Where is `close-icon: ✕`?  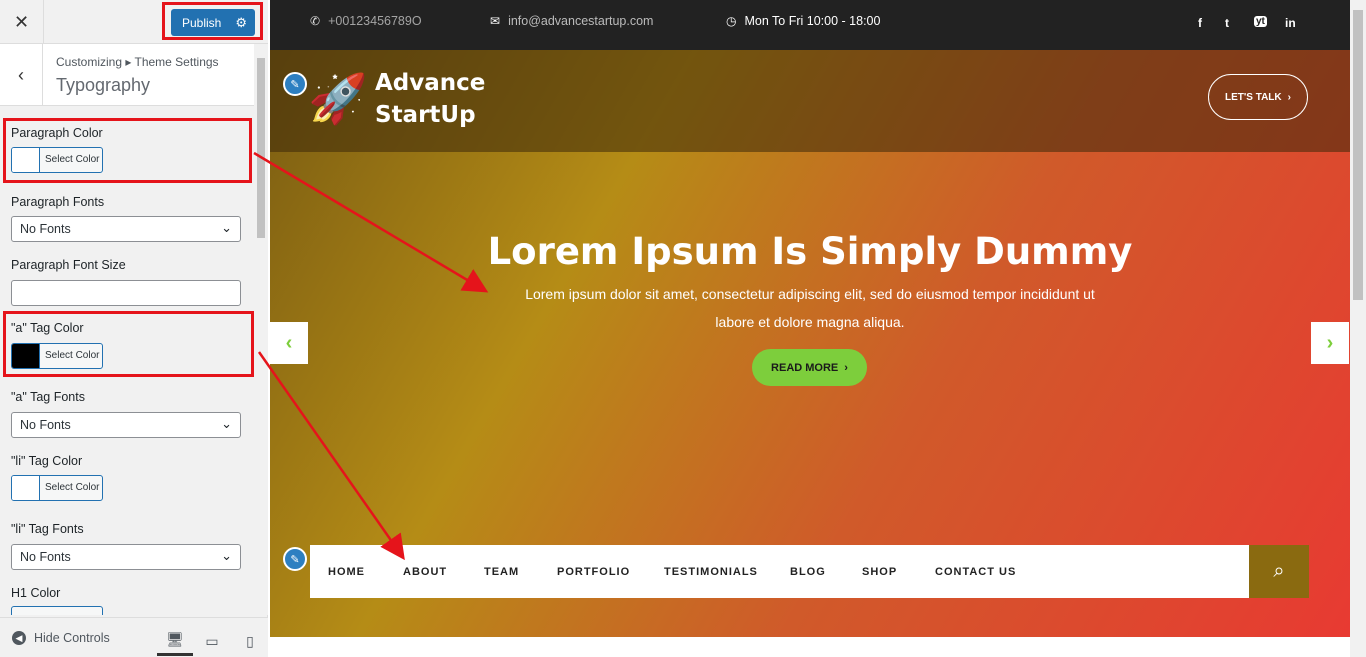
close-icon: ✕ is located at coordinates (22, 22).